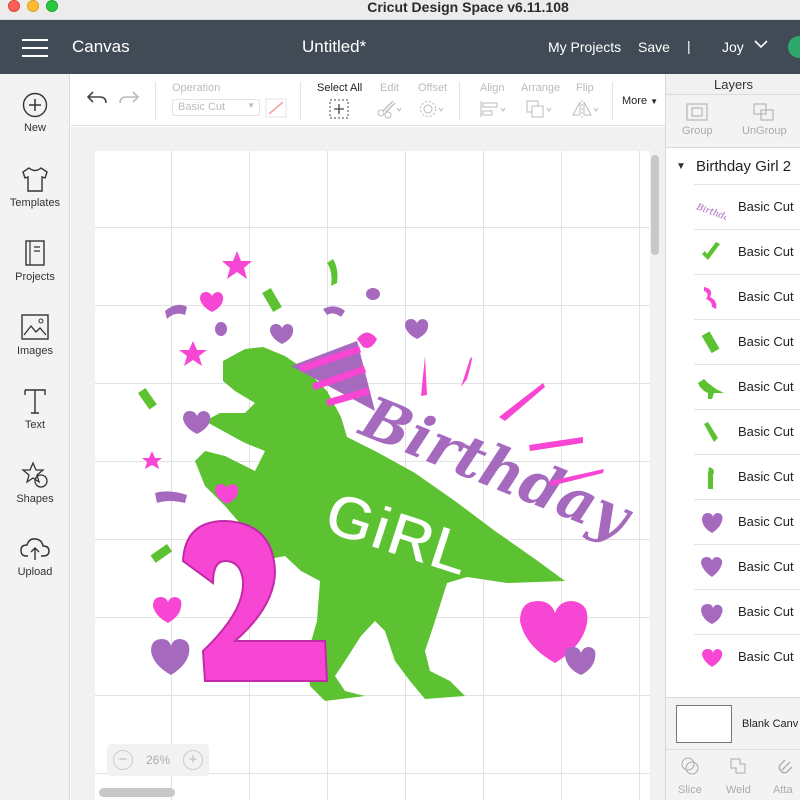 The height and width of the screenshot is (805, 800). I want to click on arrange-icon, so click(539, 110).